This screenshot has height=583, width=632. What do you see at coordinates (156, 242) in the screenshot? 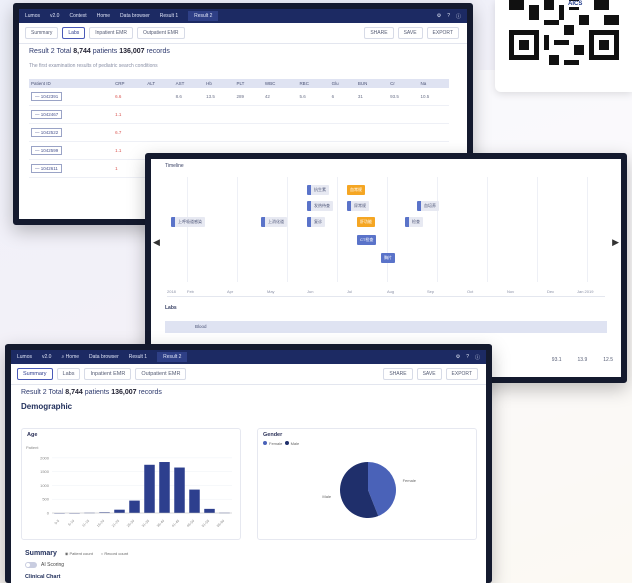
I see `timeline-prev-icon: ◀` at bounding box center [156, 242].